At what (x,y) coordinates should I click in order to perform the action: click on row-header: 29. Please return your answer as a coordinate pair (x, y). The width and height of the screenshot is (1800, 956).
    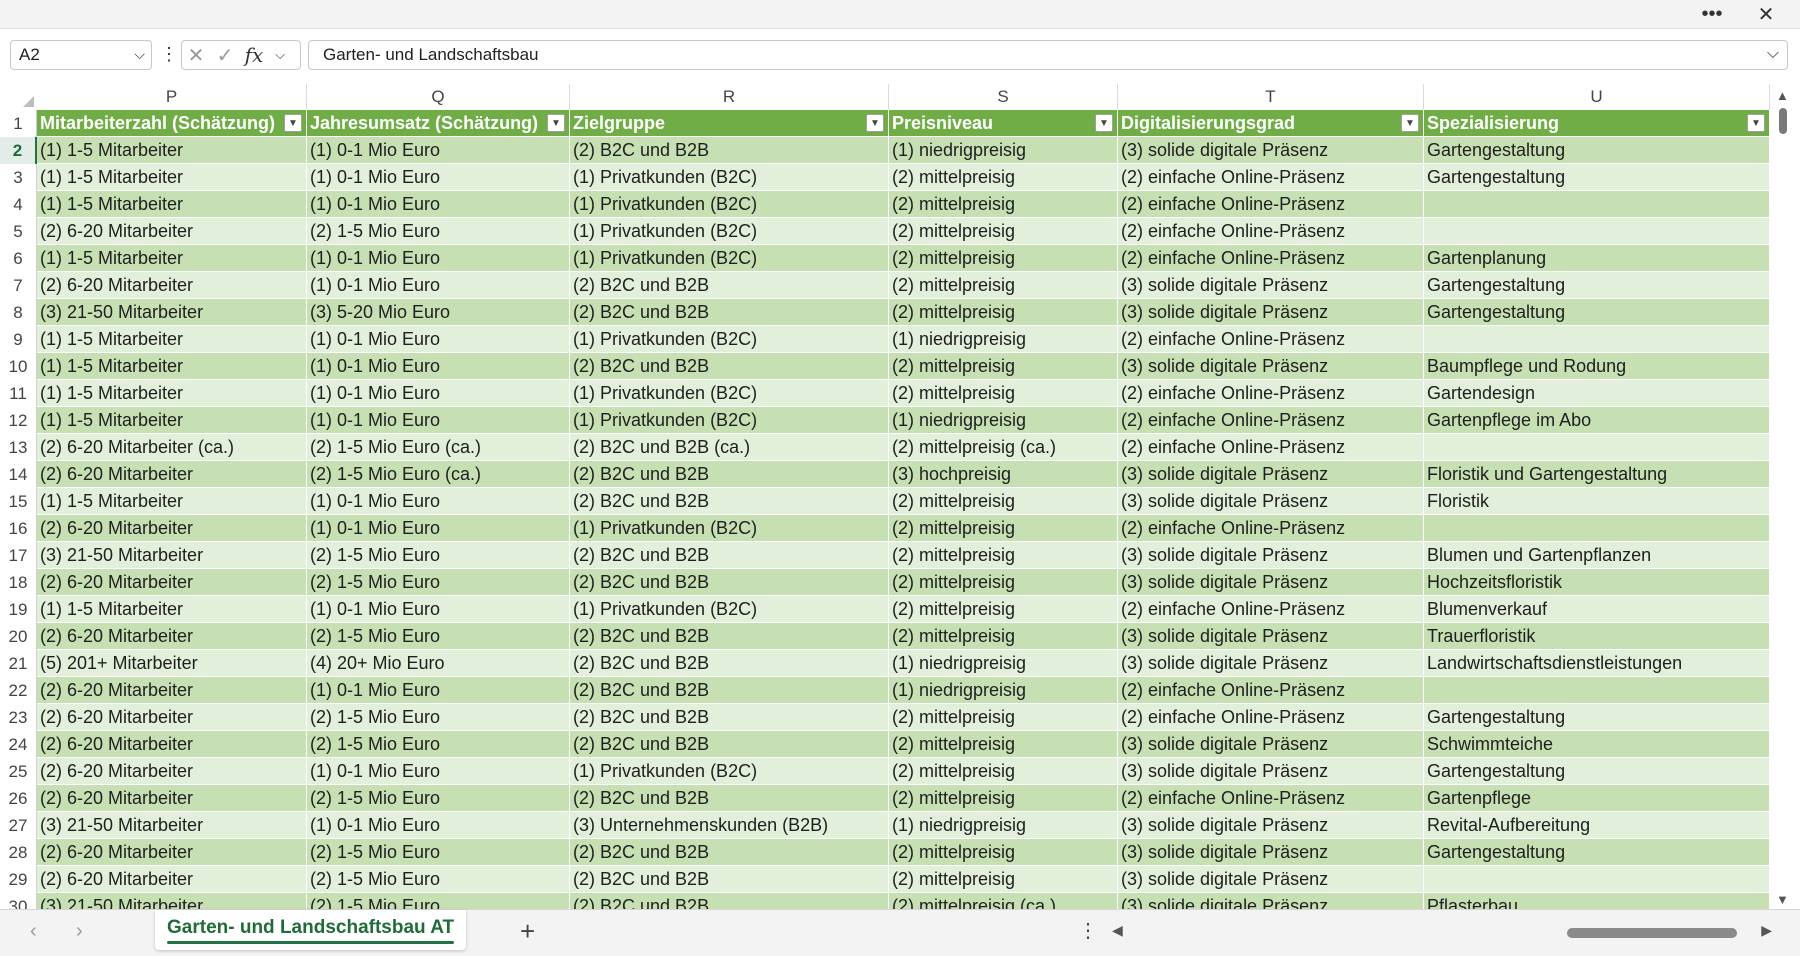
    Looking at the image, I should click on (18, 879).